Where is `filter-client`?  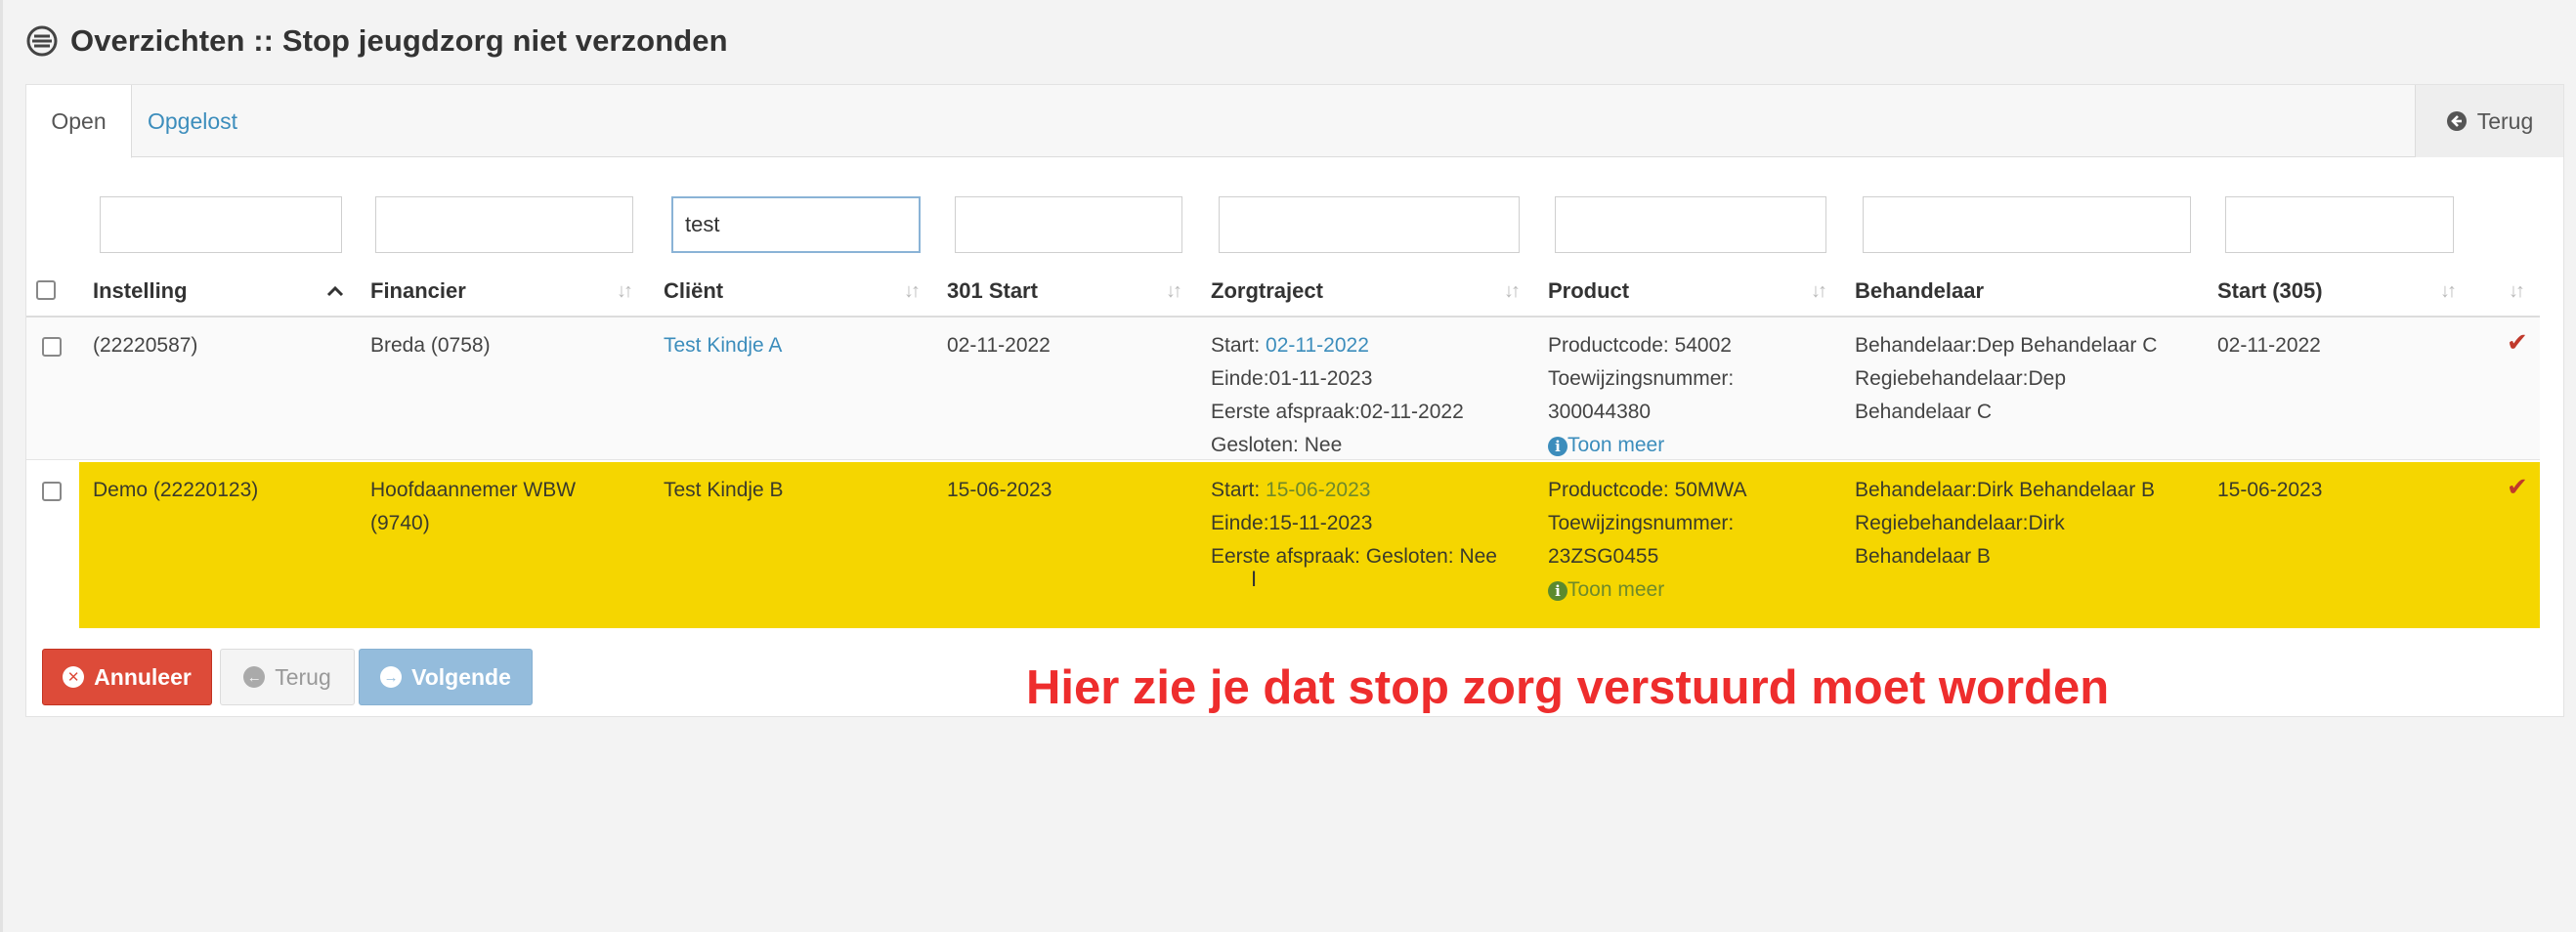 filter-client is located at coordinates (796, 224).